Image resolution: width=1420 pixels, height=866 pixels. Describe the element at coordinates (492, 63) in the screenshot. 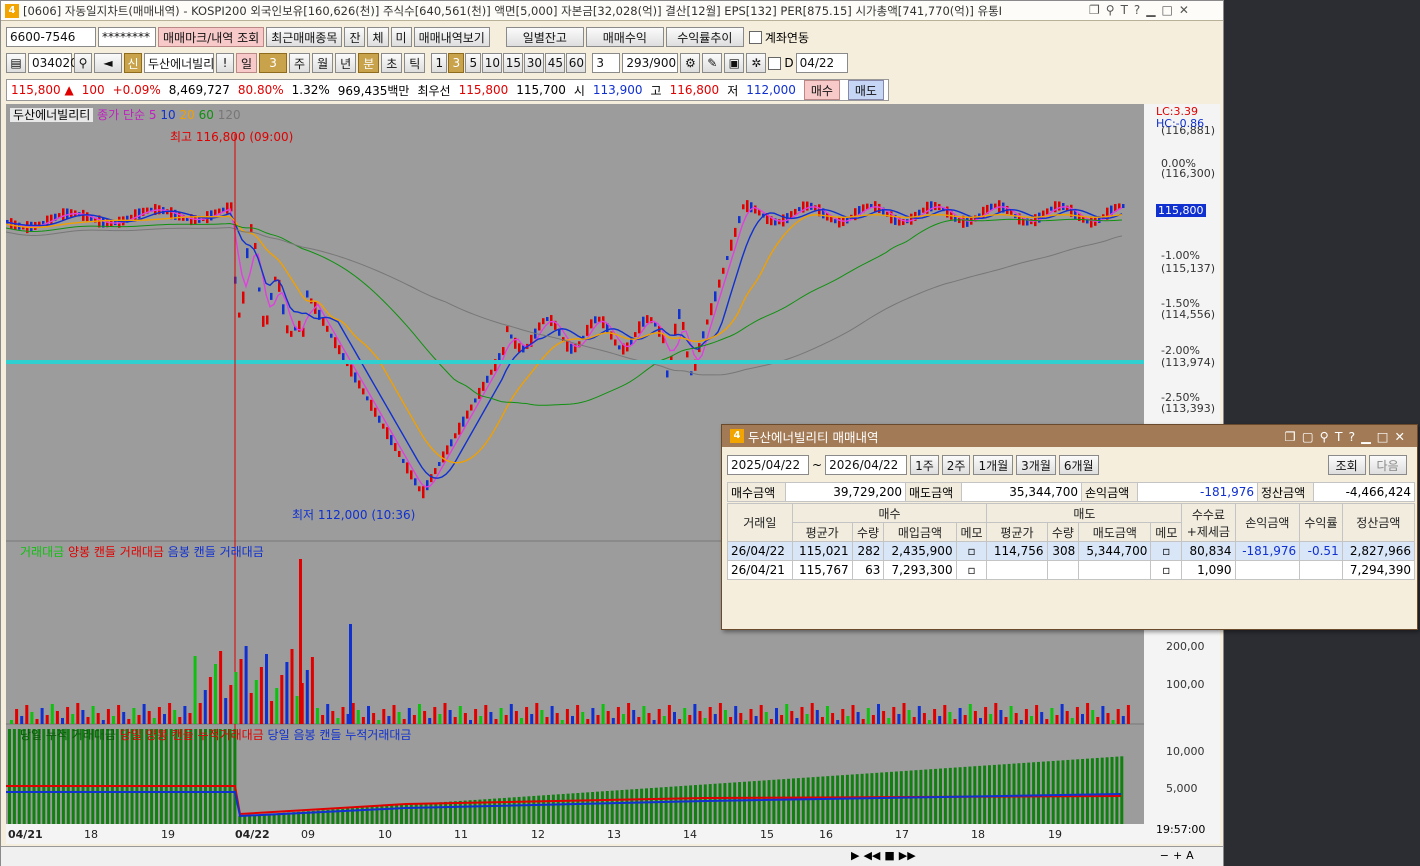

I see `interval-10: 10` at that location.